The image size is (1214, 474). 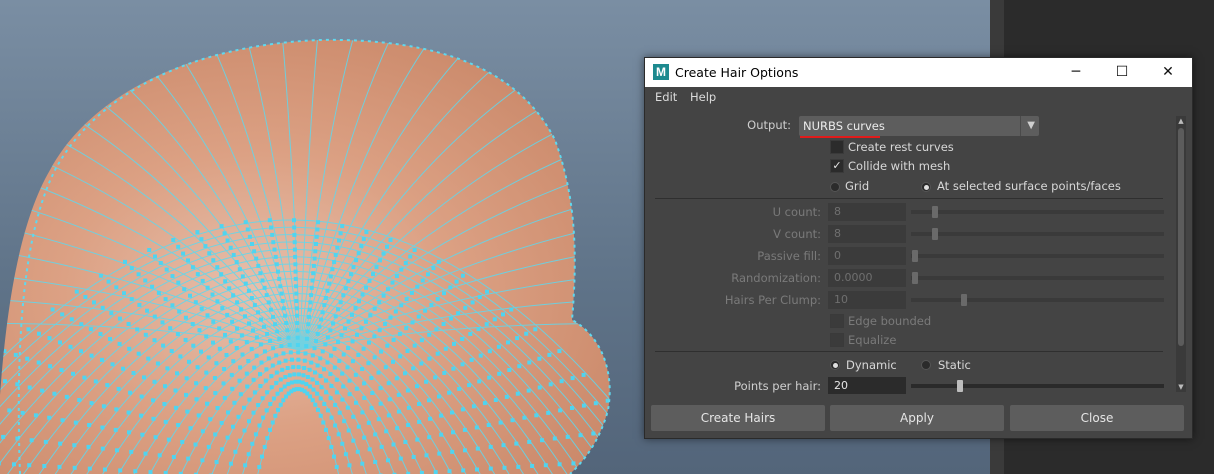 What do you see at coordinates (1181, 387) in the screenshot?
I see `scroll-down-icon: ▼` at bounding box center [1181, 387].